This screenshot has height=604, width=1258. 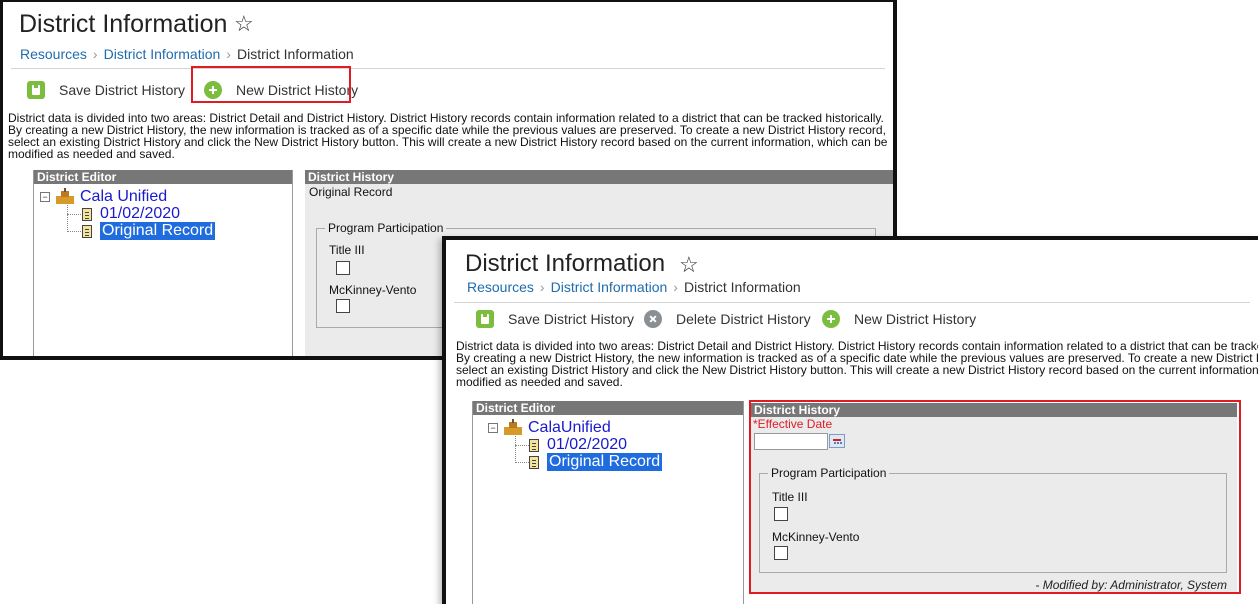 I want to click on title-iii-label: Title III, so click(x=347, y=250).